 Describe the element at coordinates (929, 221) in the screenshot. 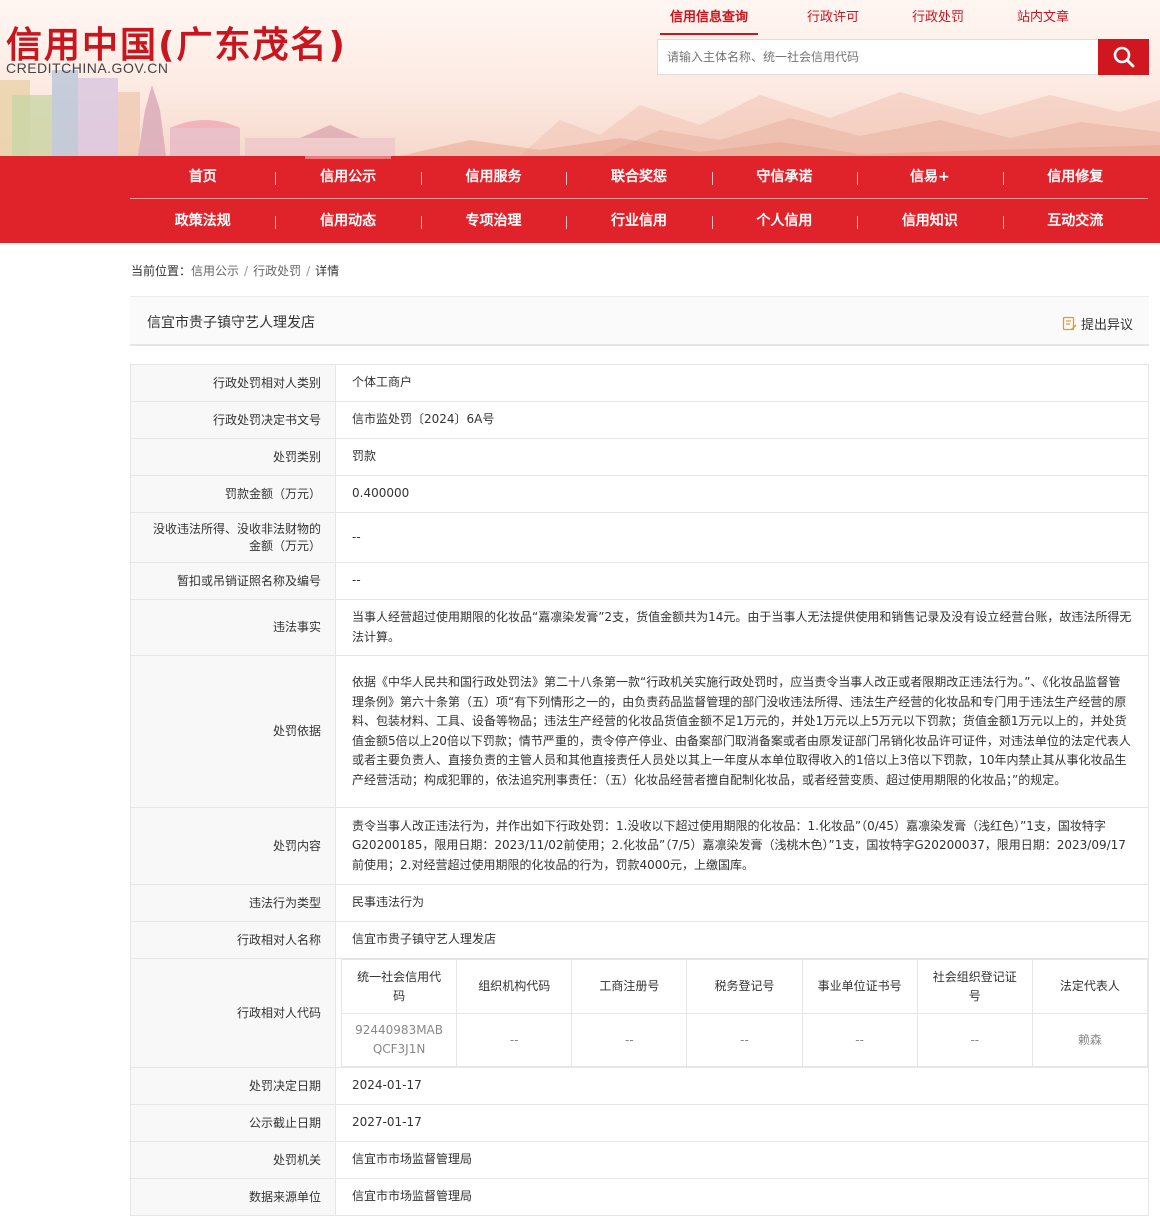

I see `nav-item-credit-knowledge: 信用知识` at that location.